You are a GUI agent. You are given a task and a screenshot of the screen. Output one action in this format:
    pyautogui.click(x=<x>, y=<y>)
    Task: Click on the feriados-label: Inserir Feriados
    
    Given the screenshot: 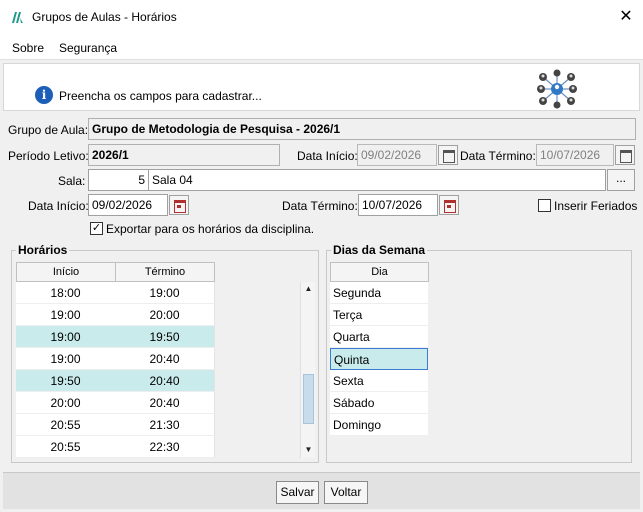 What is the action you would take?
    pyautogui.click(x=596, y=206)
    